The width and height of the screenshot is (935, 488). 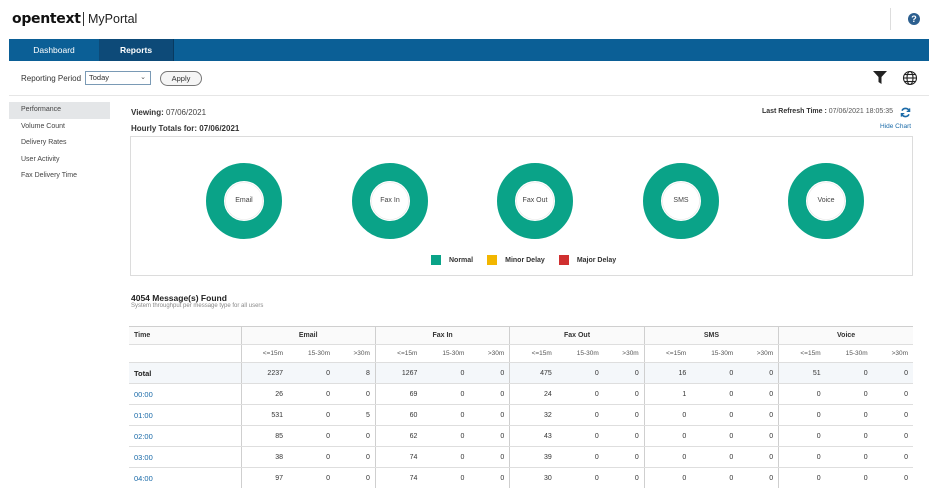 What do you see at coordinates (895, 126) in the screenshot?
I see `hide-chart-link: Hide Chart` at bounding box center [895, 126].